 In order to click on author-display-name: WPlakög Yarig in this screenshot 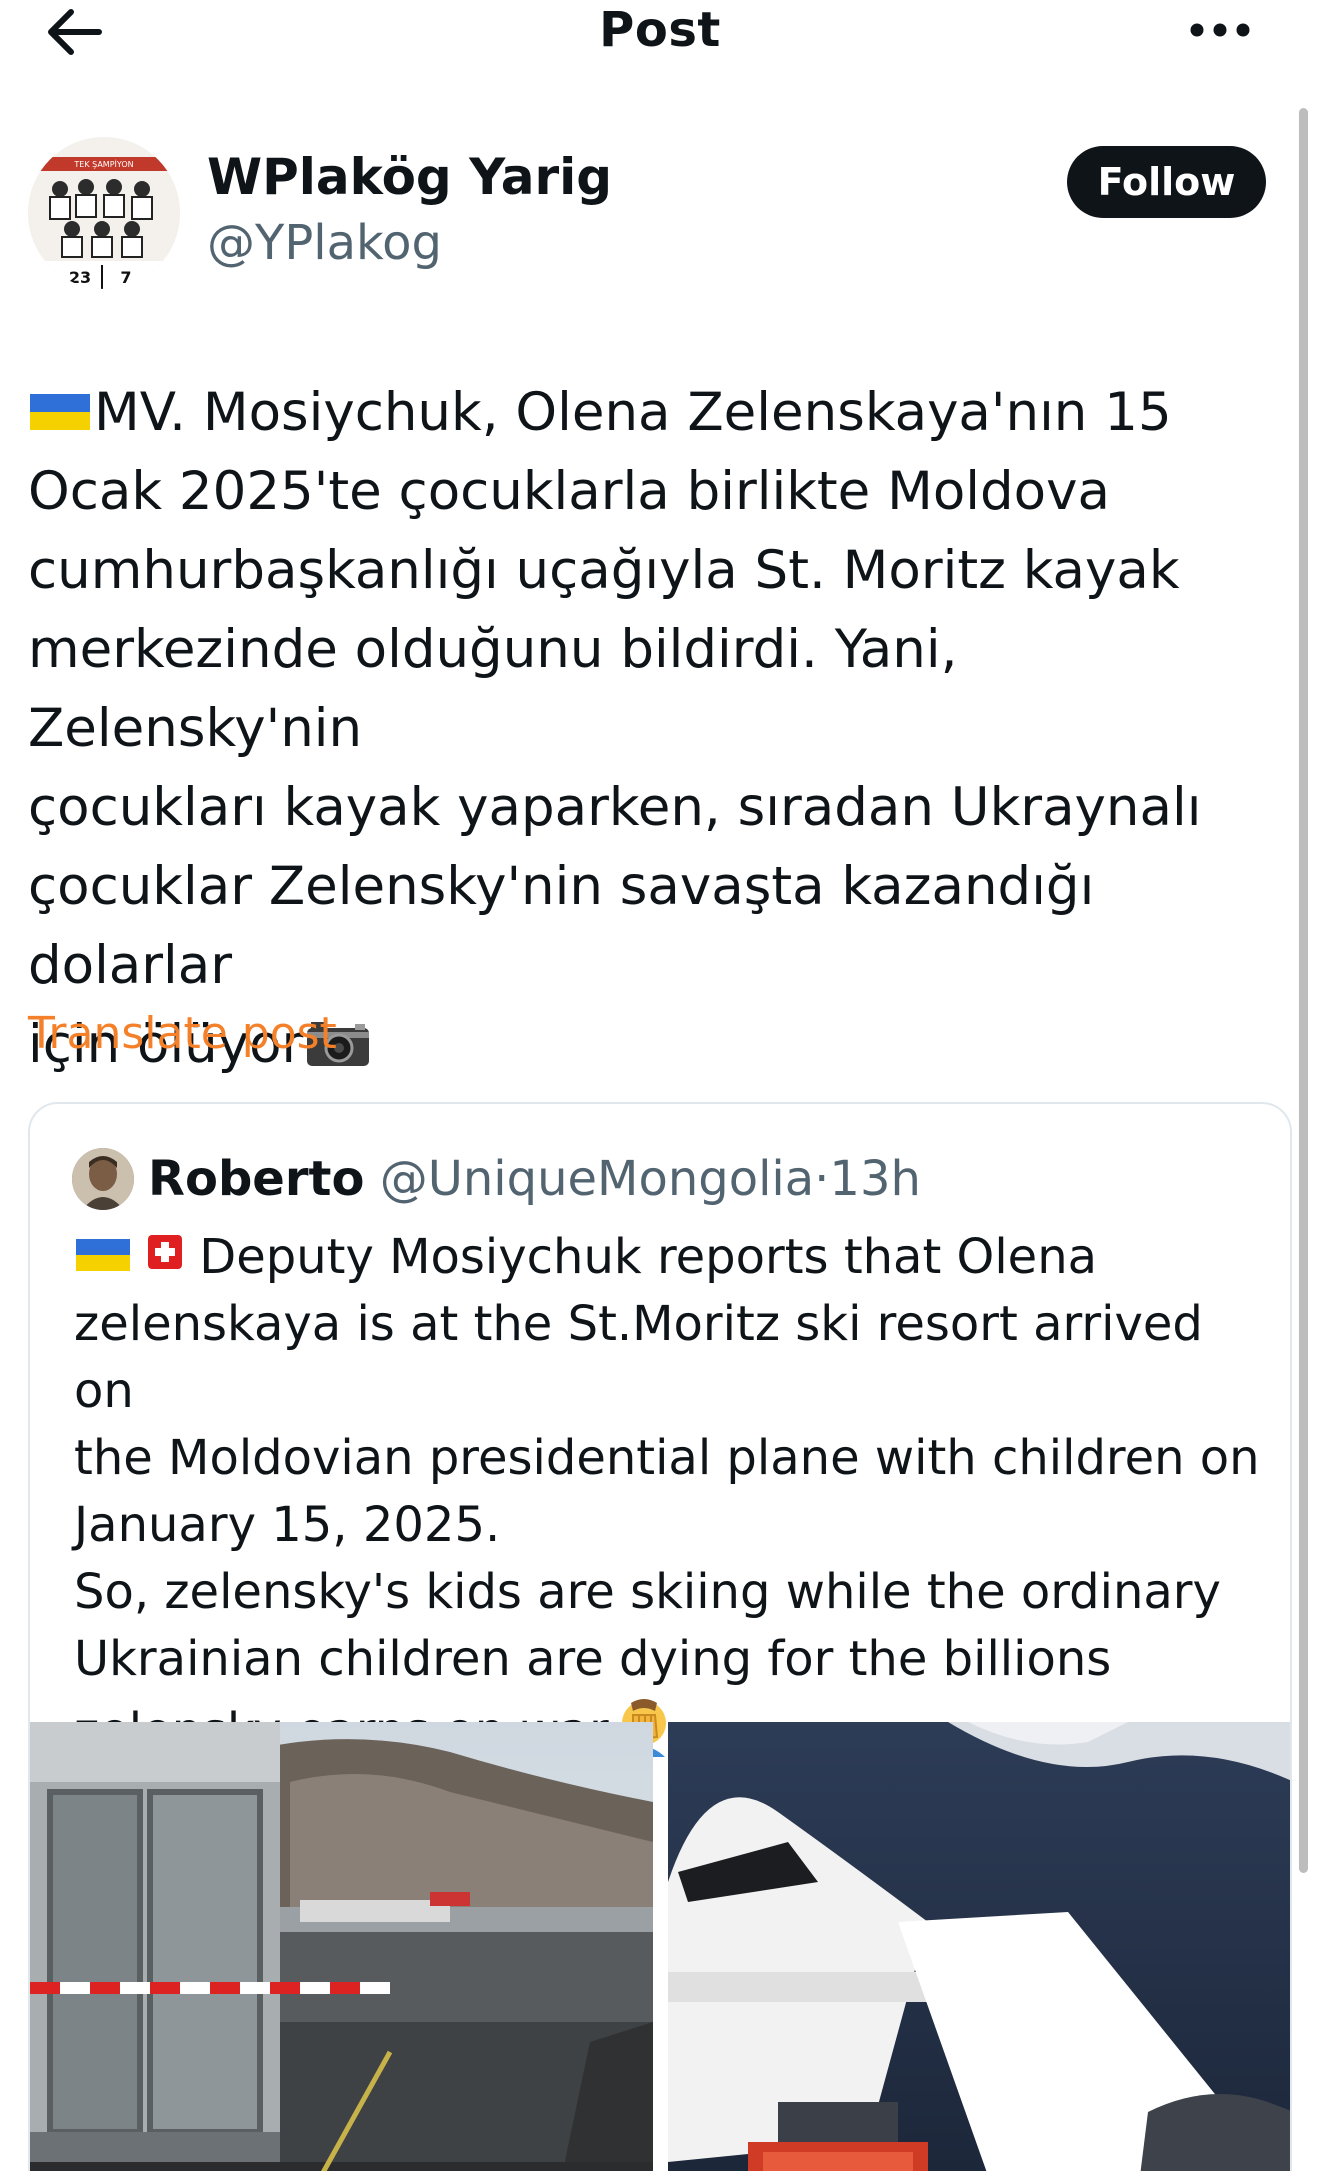, I will do `click(409, 177)`.